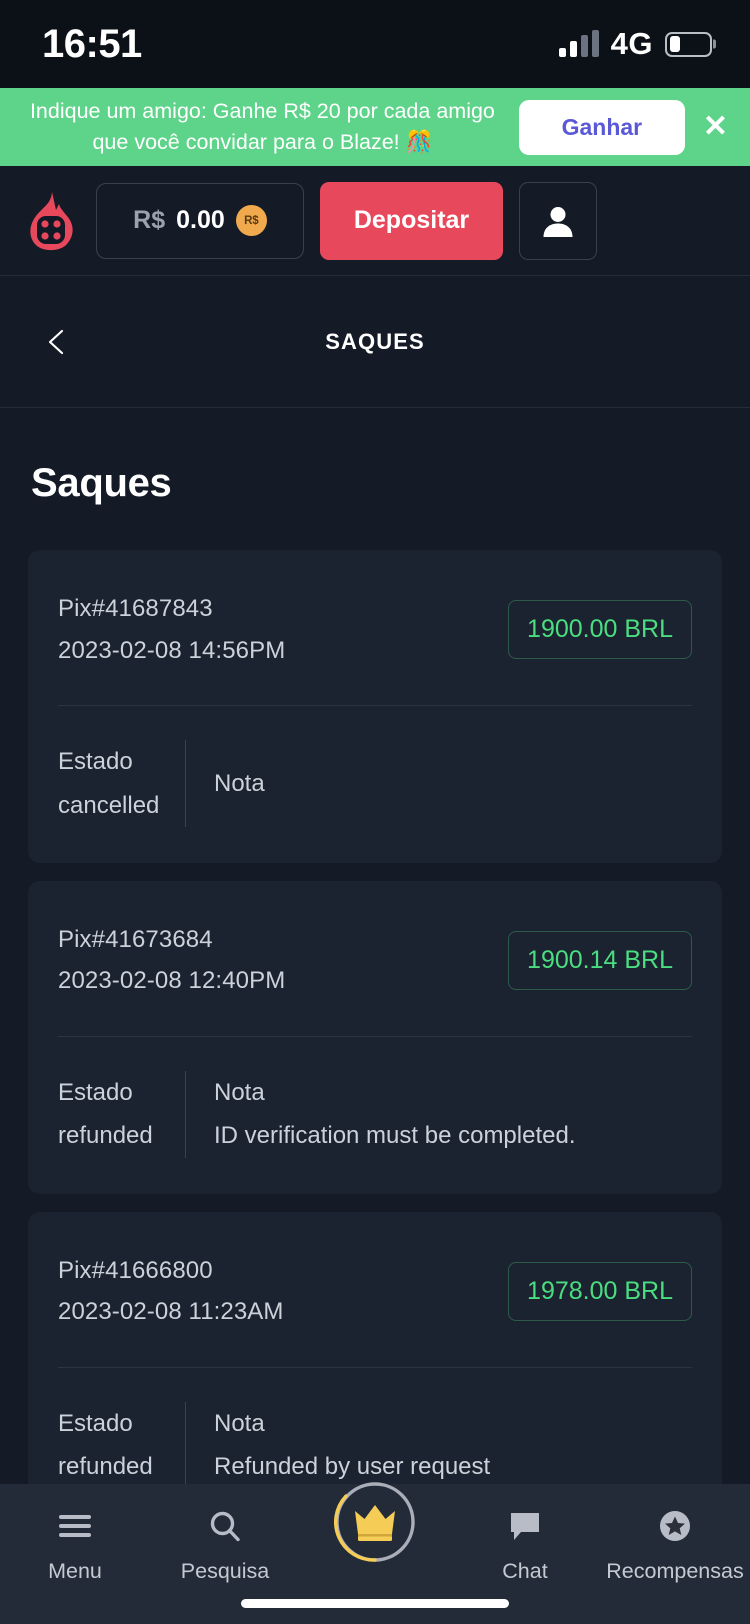 The width and height of the screenshot is (750, 1624). I want to click on page-sub-nav: SAQUES, so click(375, 342).